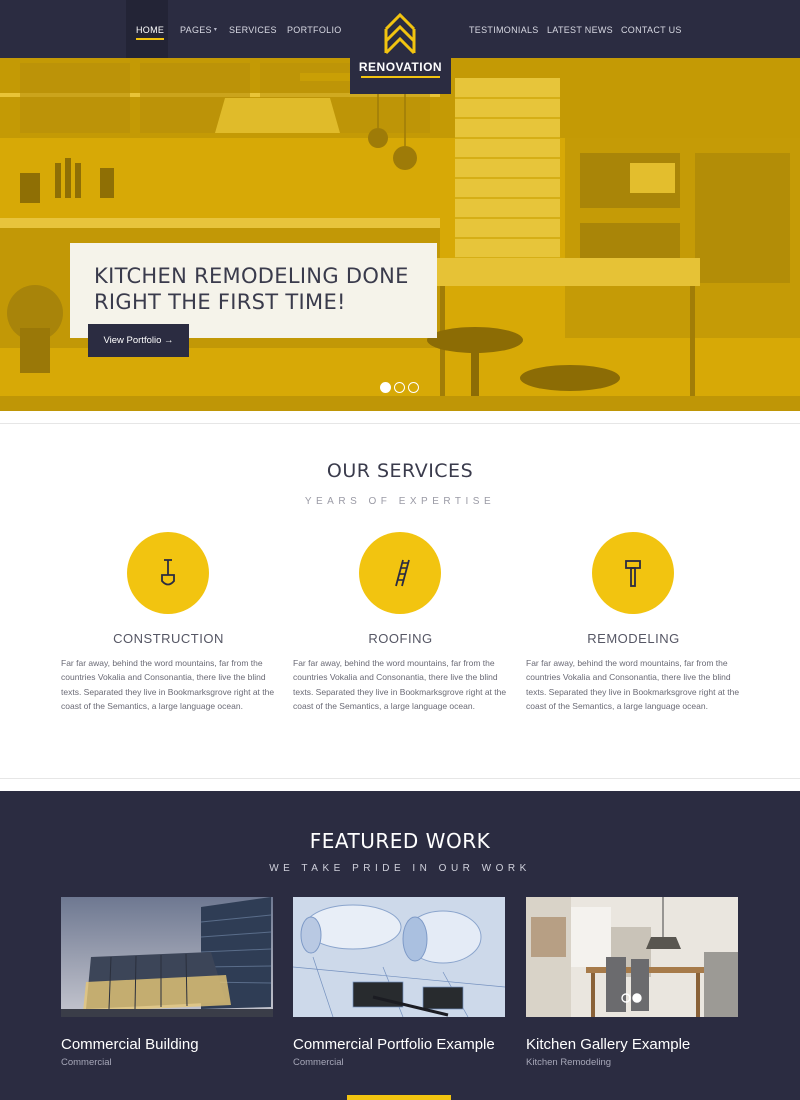  I want to click on hammer-icon, so click(633, 573).